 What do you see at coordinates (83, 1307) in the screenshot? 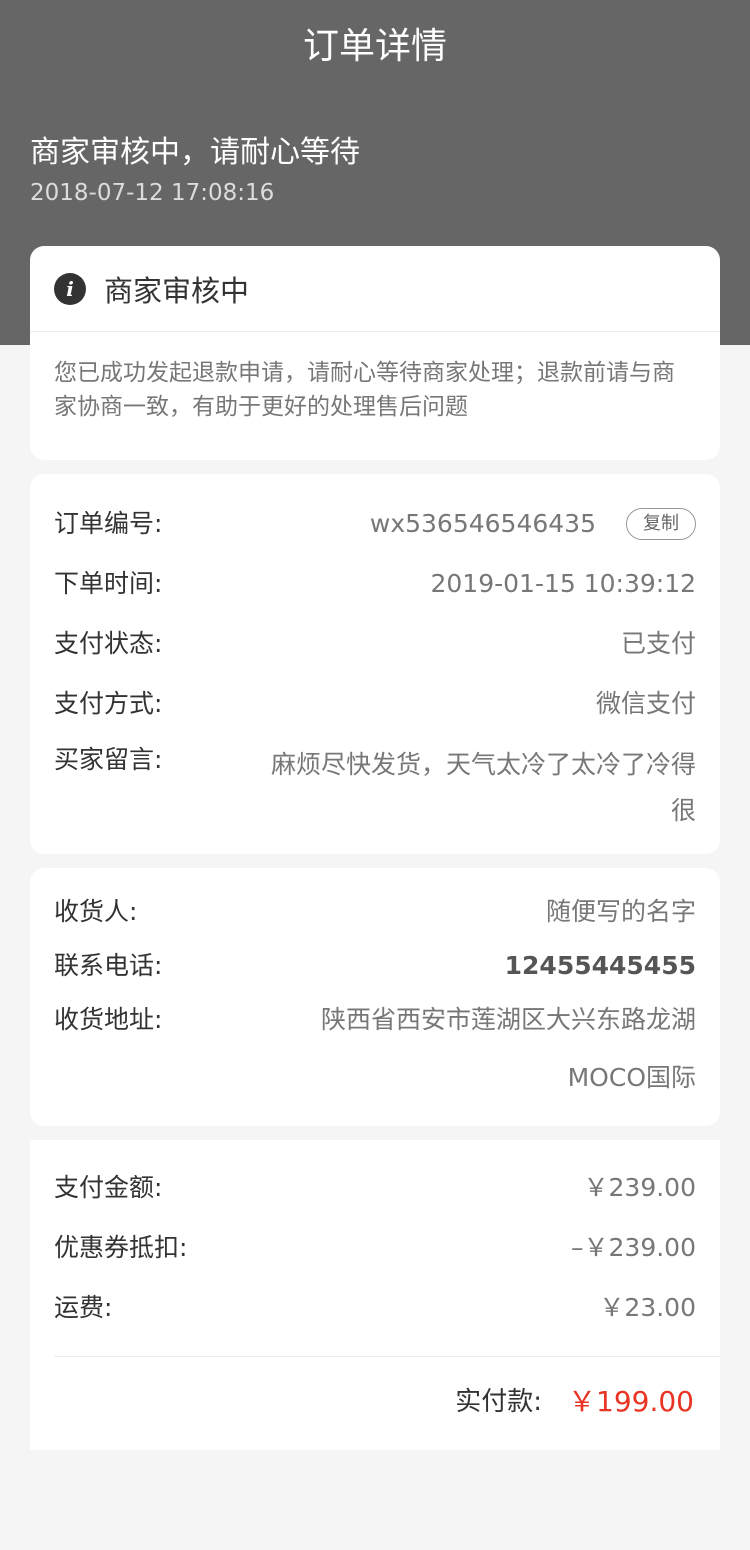
I see `freight-label: 运费:` at bounding box center [83, 1307].